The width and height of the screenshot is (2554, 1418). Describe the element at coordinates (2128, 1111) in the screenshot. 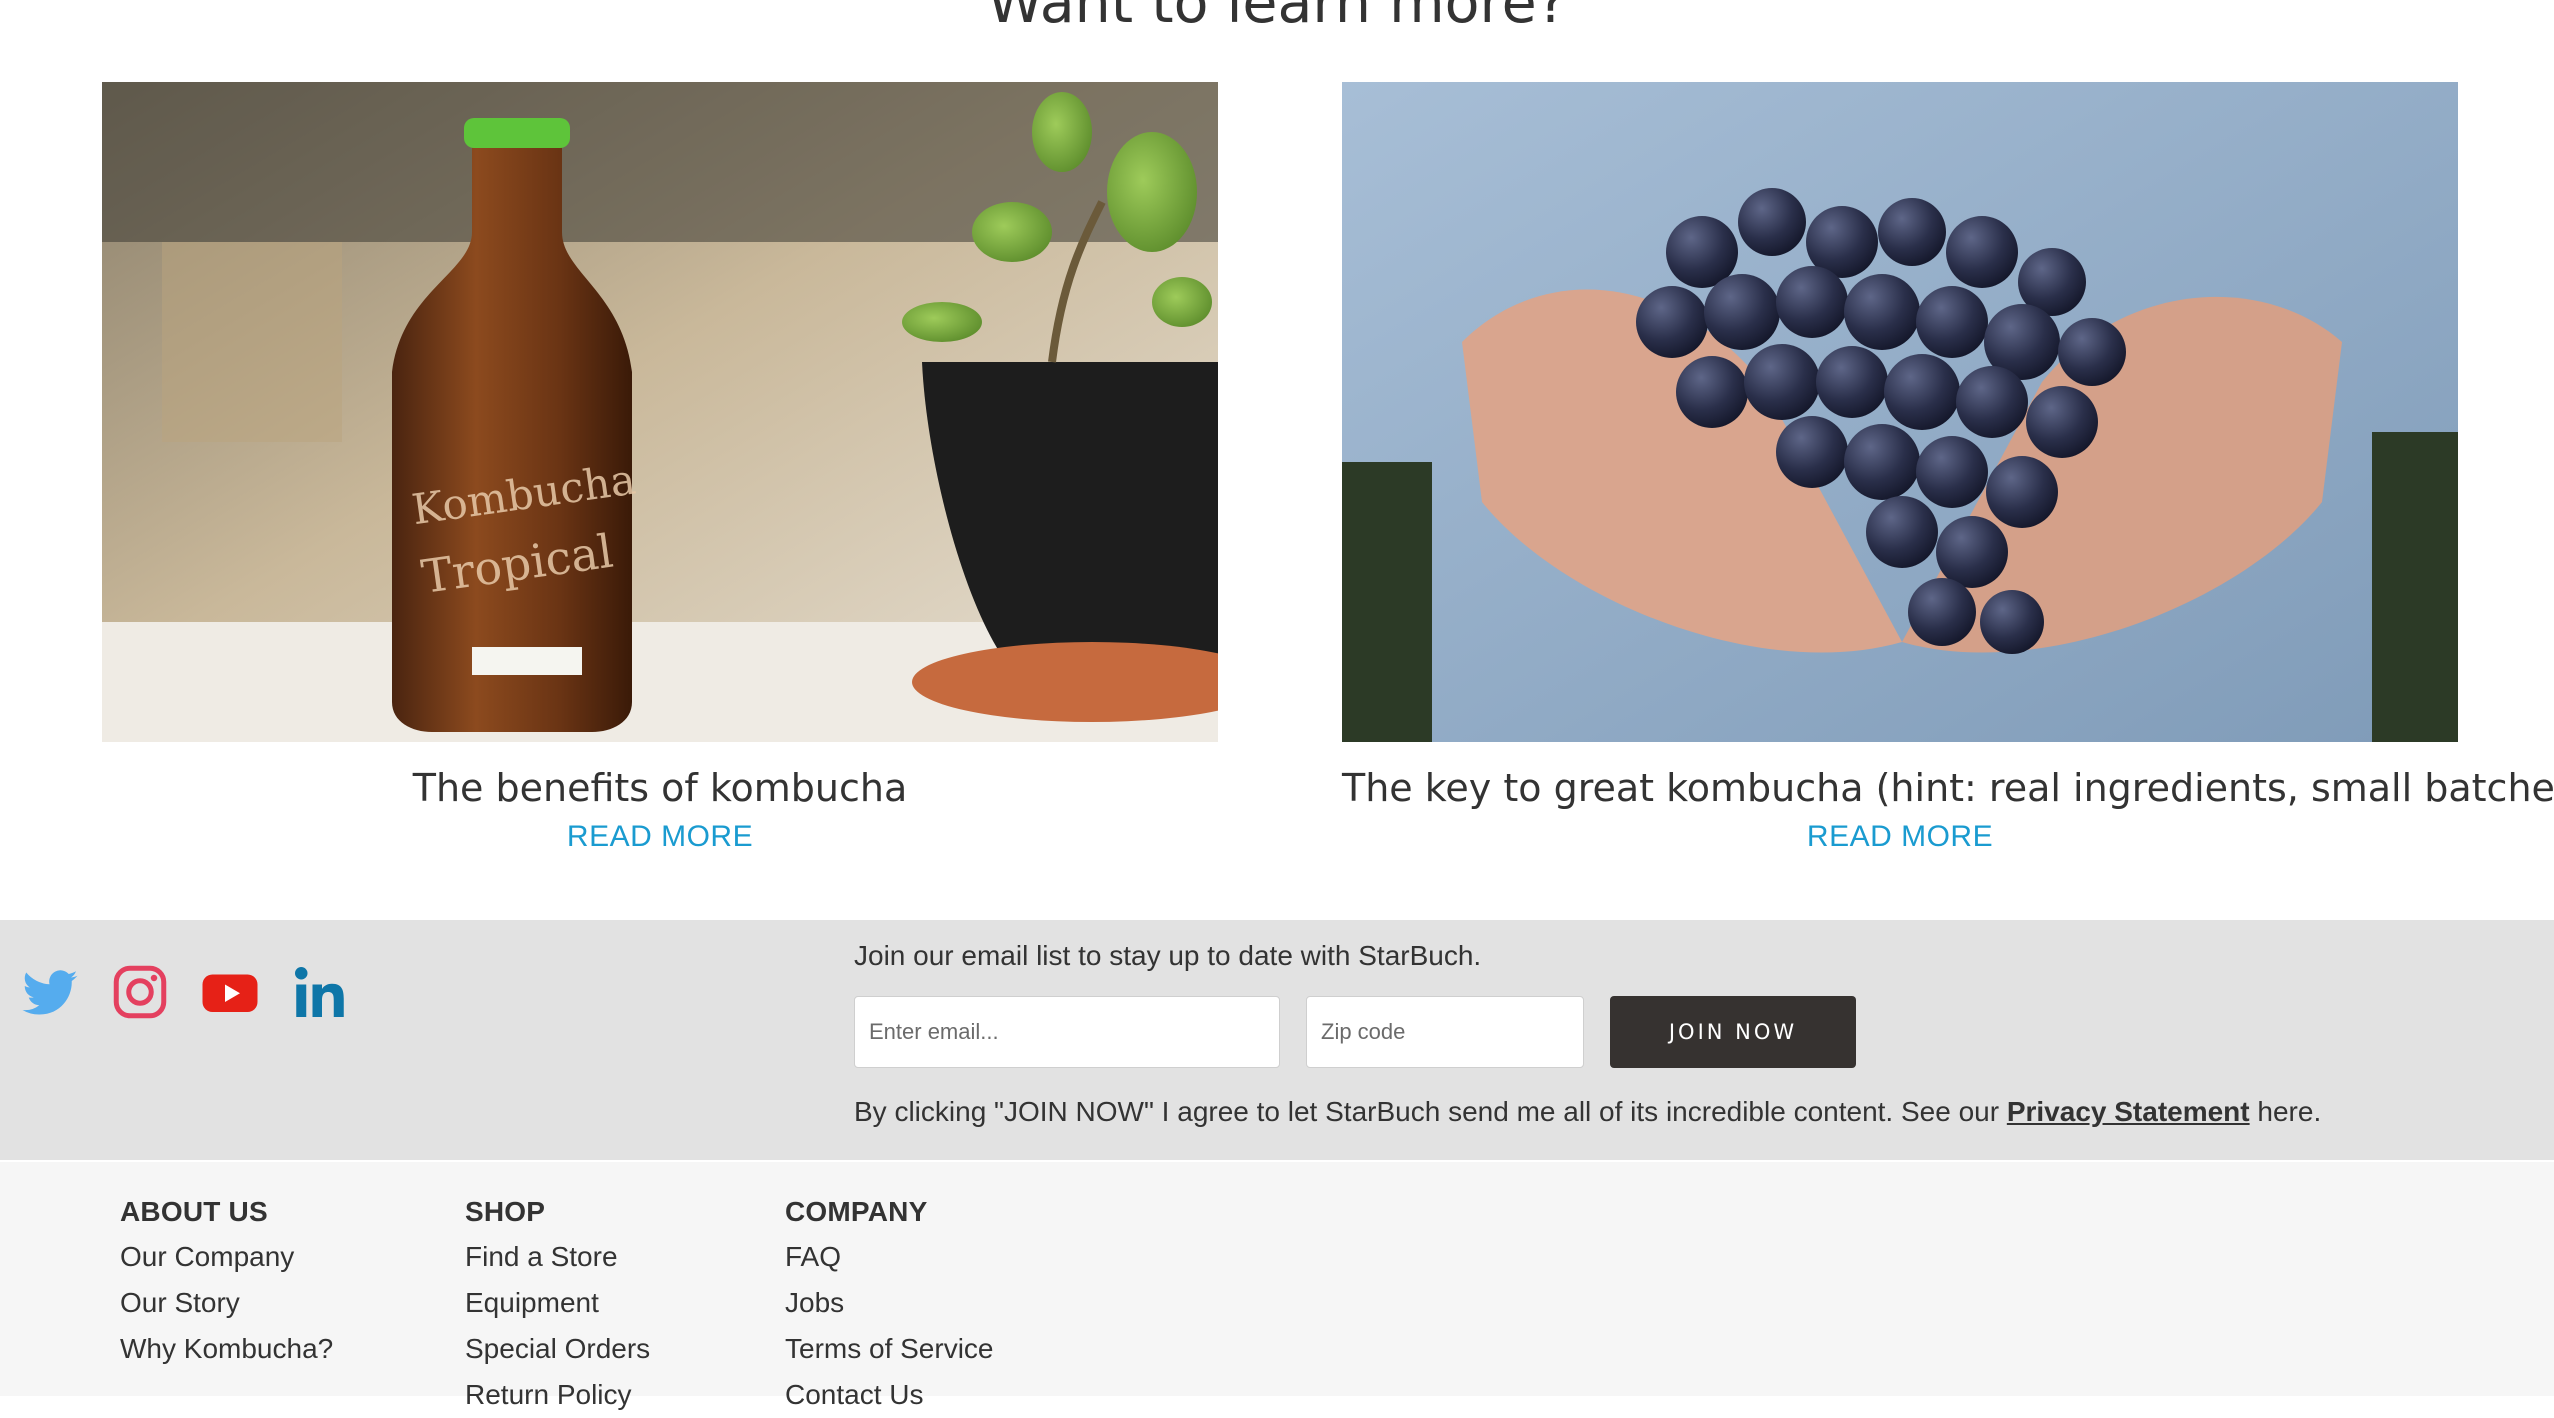

I see `privacy-statement-link: Privacy Statement` at that location.